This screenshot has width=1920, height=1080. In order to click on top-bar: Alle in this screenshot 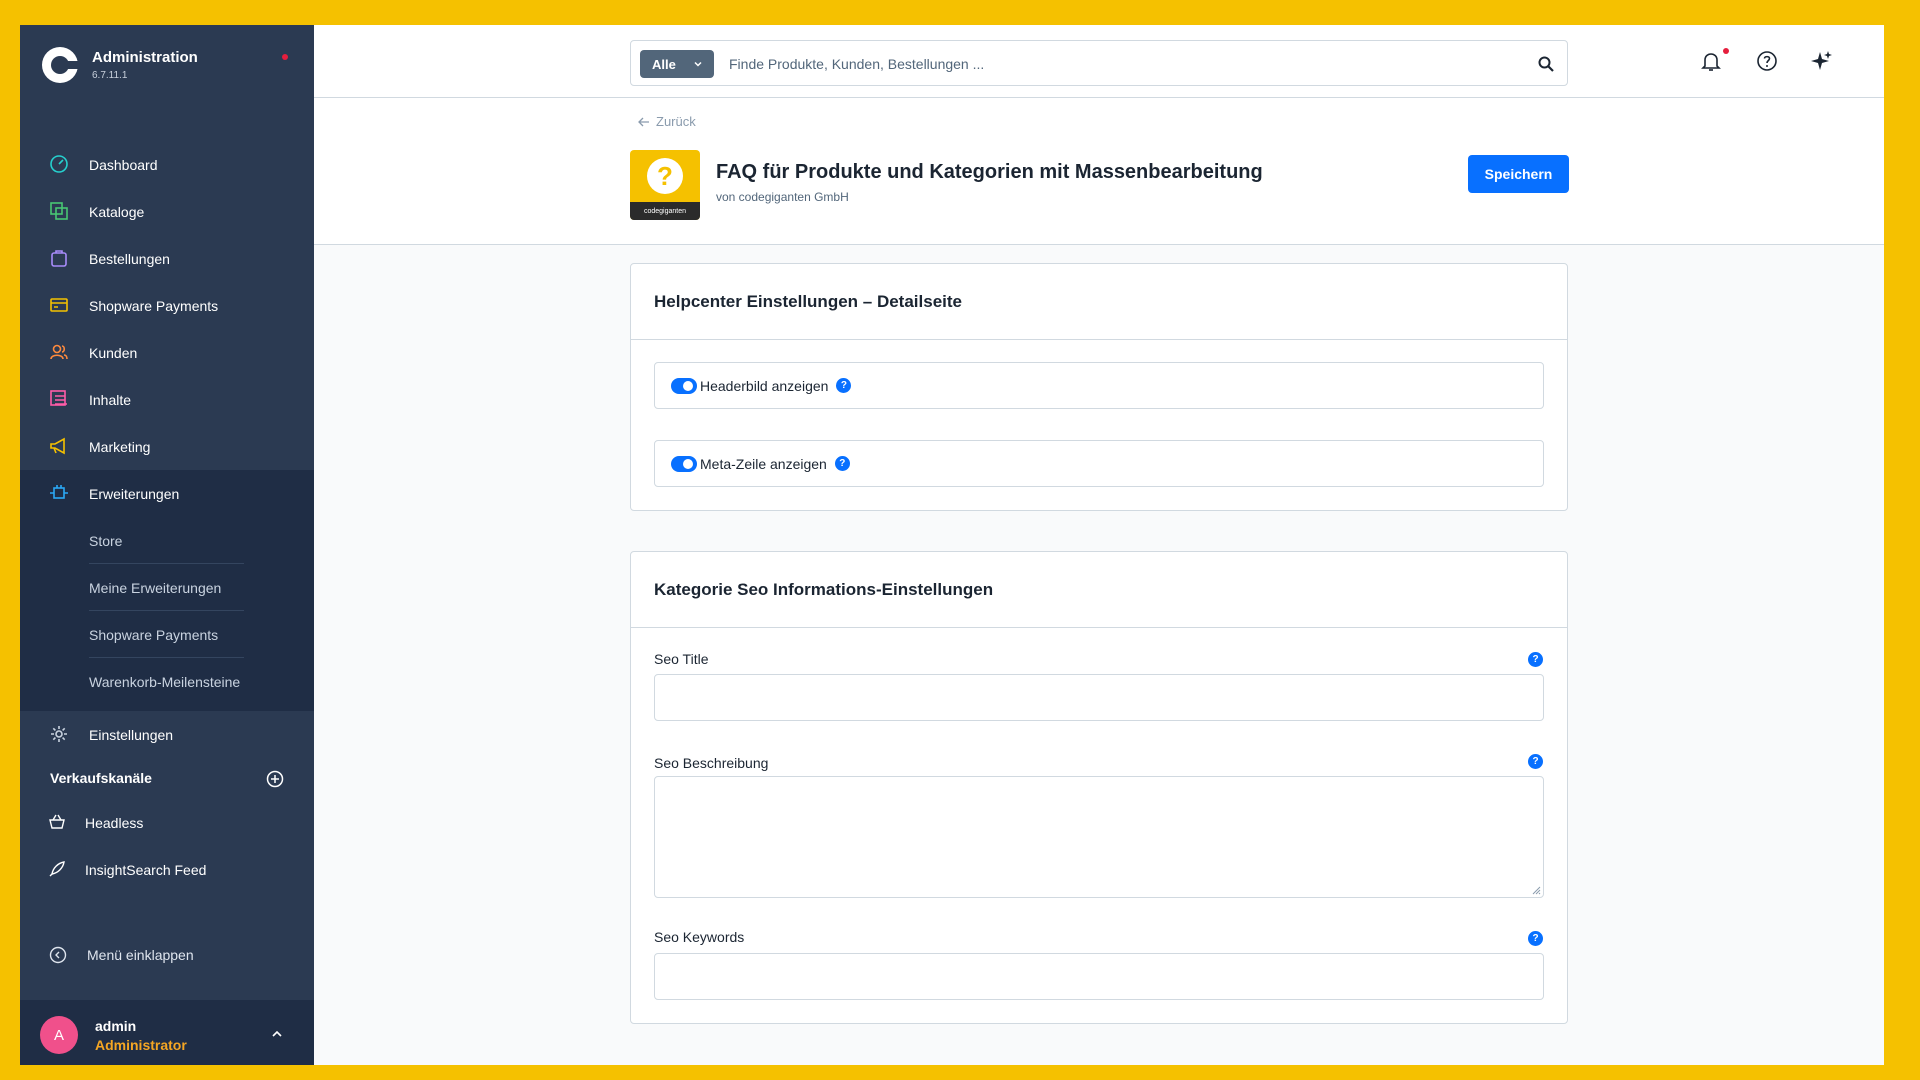, I will do `click(1099, 61)`.